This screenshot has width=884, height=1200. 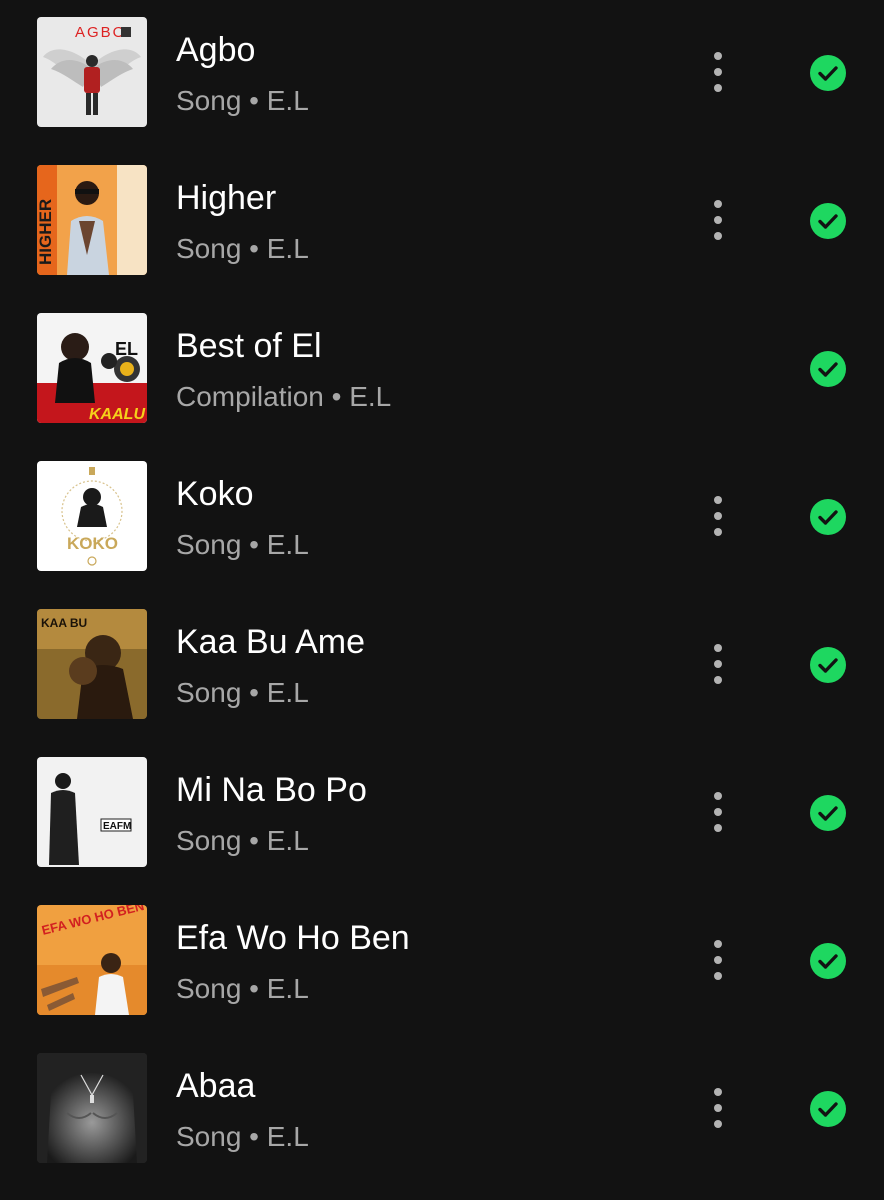 I want to click on track-title: Mi Na Bo Po, so click(x=271, y=790).